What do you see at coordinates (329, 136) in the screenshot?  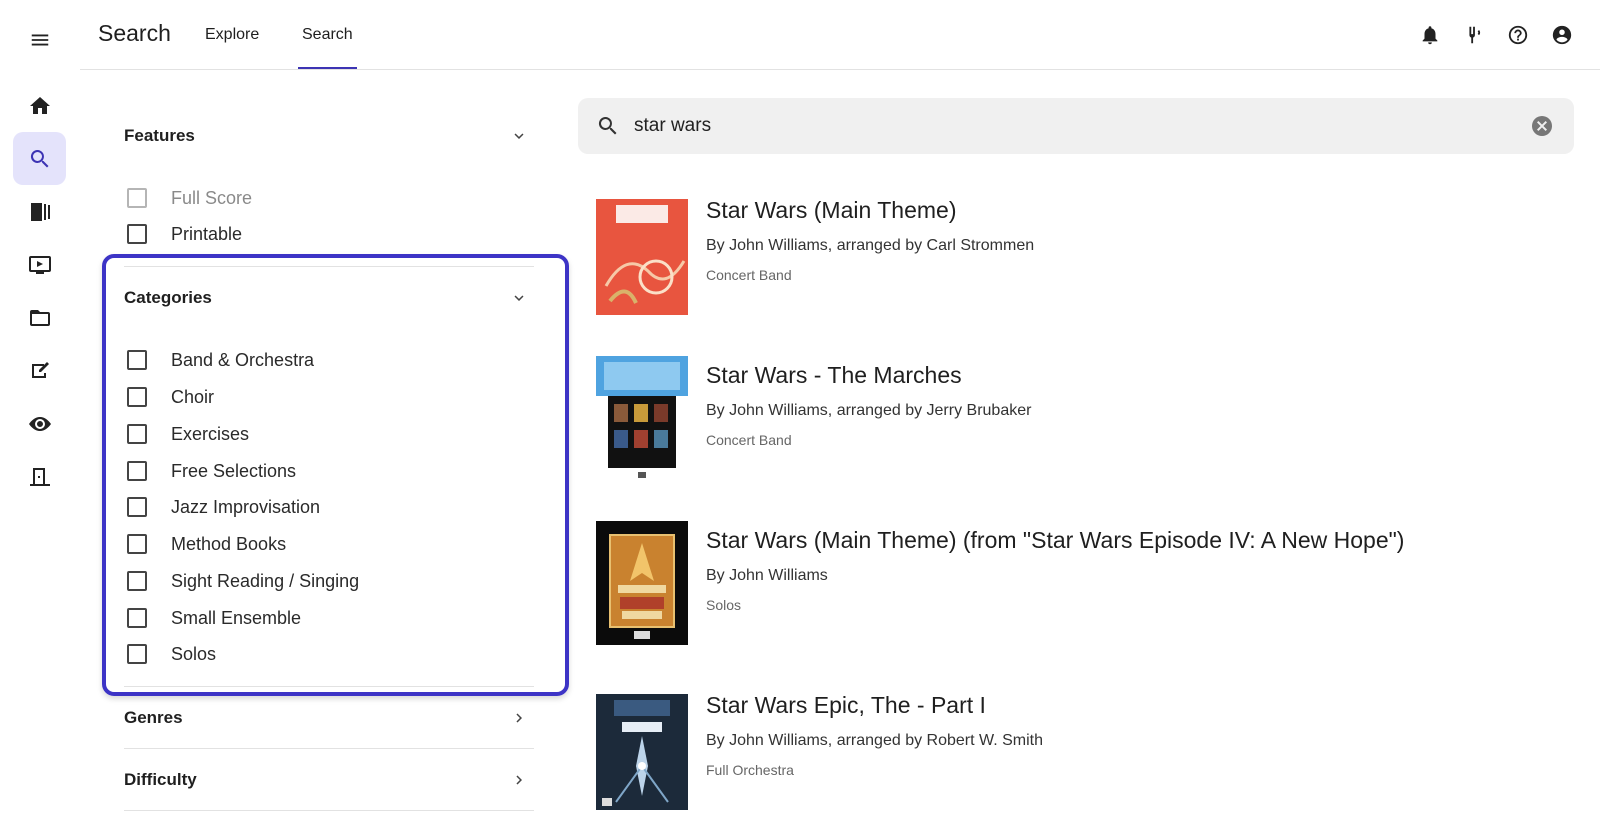 I see `features-header: Features` at bounding box center [329, 136].